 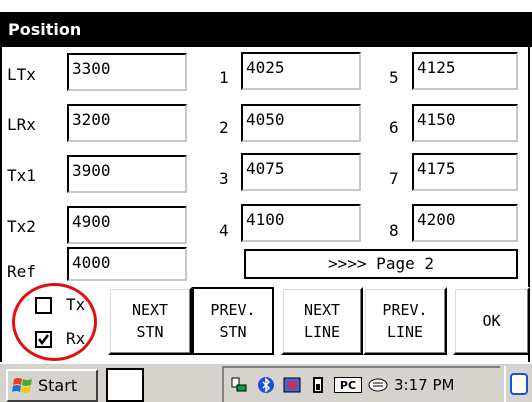 What do you see at coordinates (322, 321) in the screenshot?
I see `next-line-button: NEXT LINE` at bounding box center [322, 321].